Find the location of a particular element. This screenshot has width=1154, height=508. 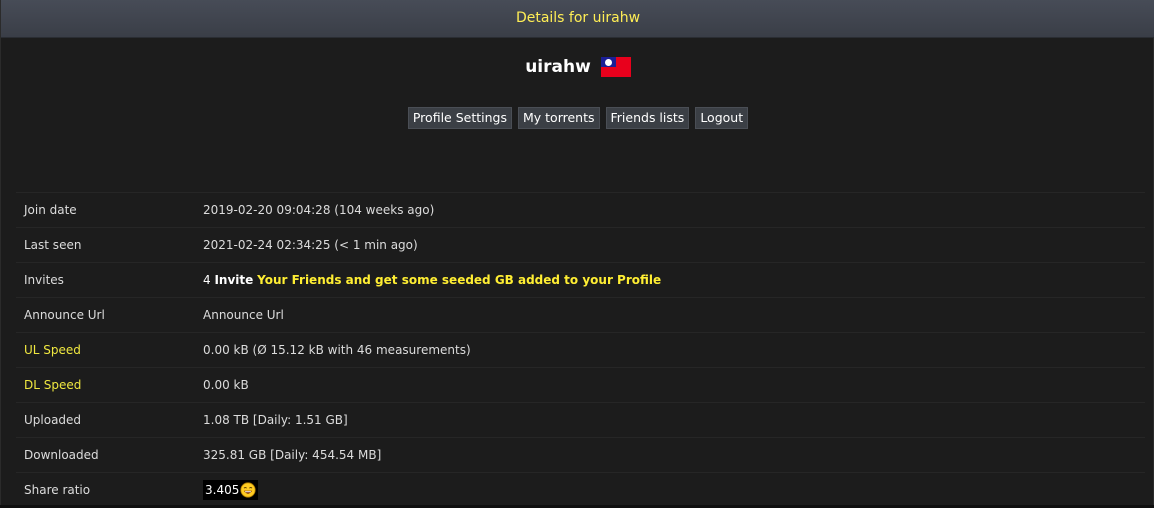

friends-lists-button: Friends lists is located at coordinates (647, 118).